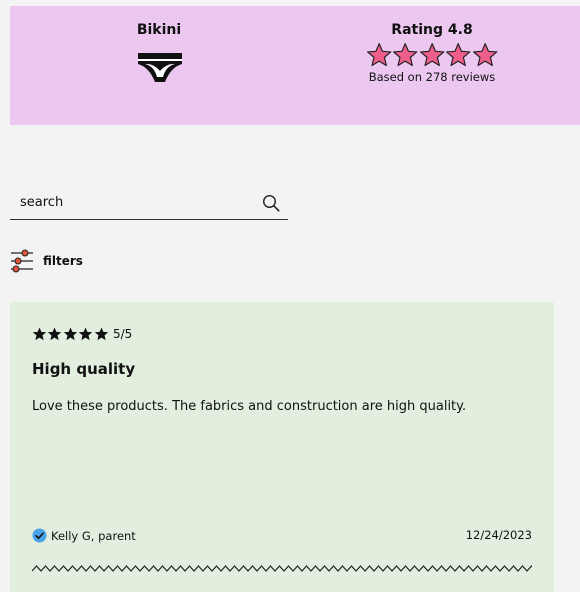 This screenshot has width=580, height=592. What do you see at coordinates (432, 77) in the screenshot?
I see `review-count: Based on 278 reviews` at bounding box center [432, 77].